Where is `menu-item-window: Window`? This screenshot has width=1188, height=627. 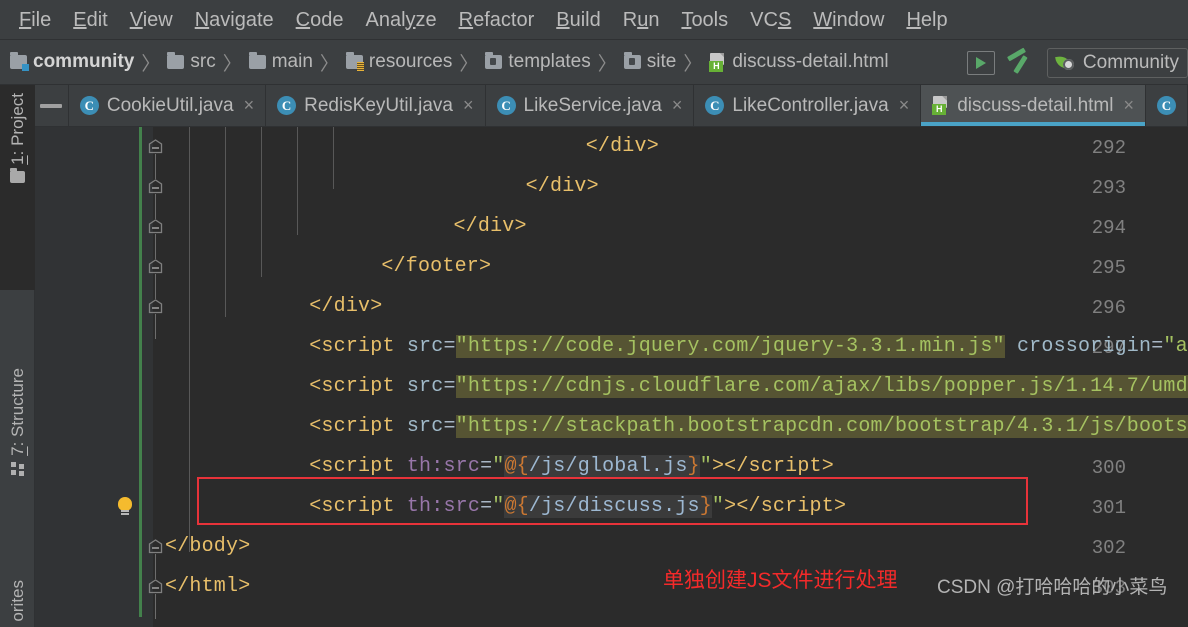
menu-item-window: Window is located at coordinates (848, 20).